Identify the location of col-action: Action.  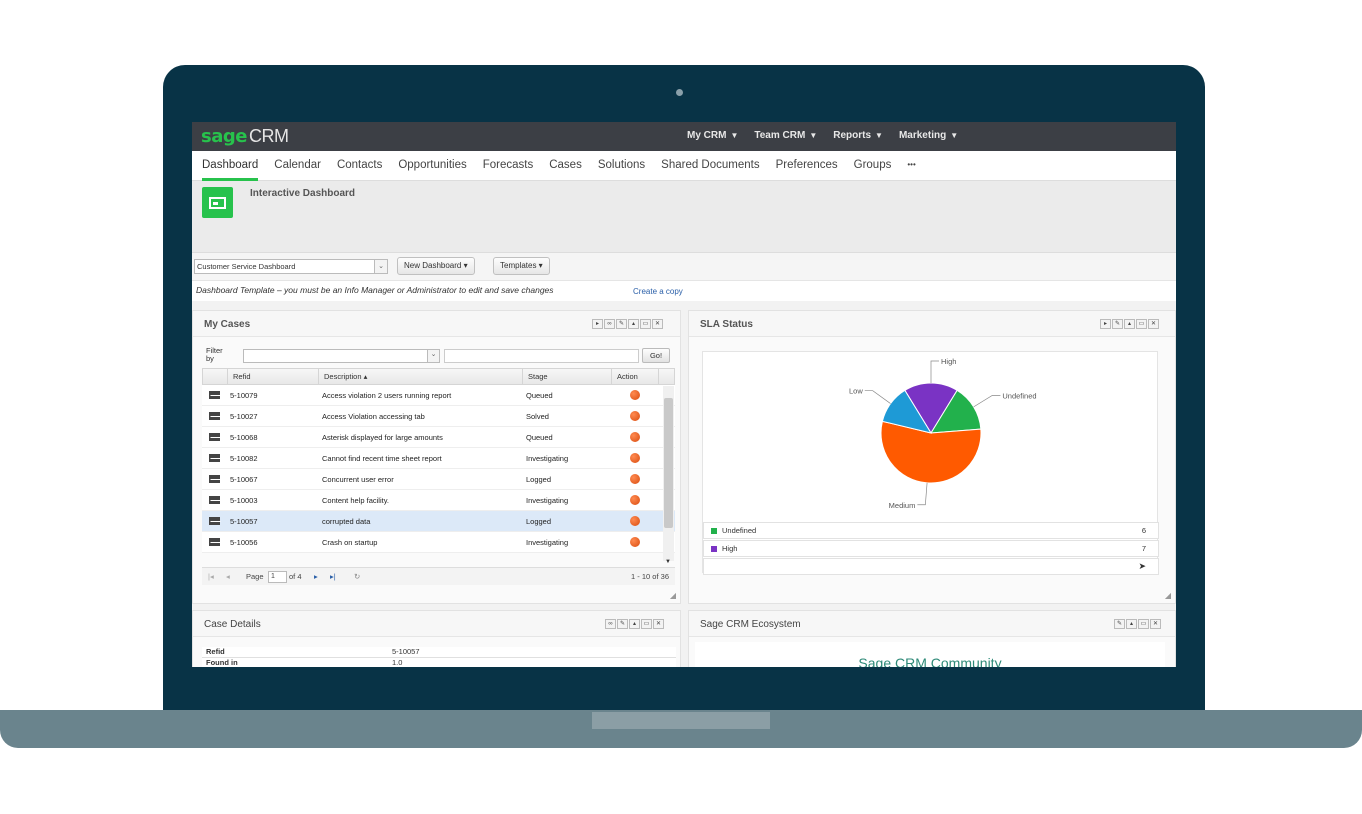
(635, 376).